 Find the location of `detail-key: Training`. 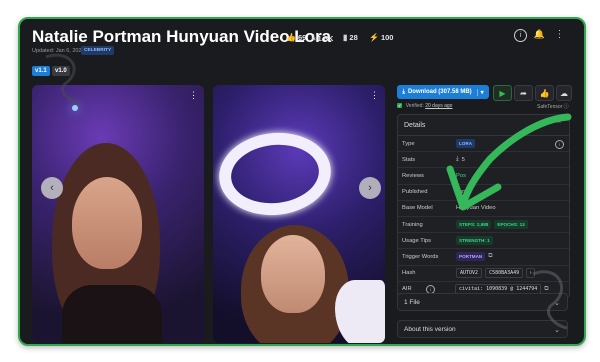

detail-key: Training is located at coordinates (412, 224).